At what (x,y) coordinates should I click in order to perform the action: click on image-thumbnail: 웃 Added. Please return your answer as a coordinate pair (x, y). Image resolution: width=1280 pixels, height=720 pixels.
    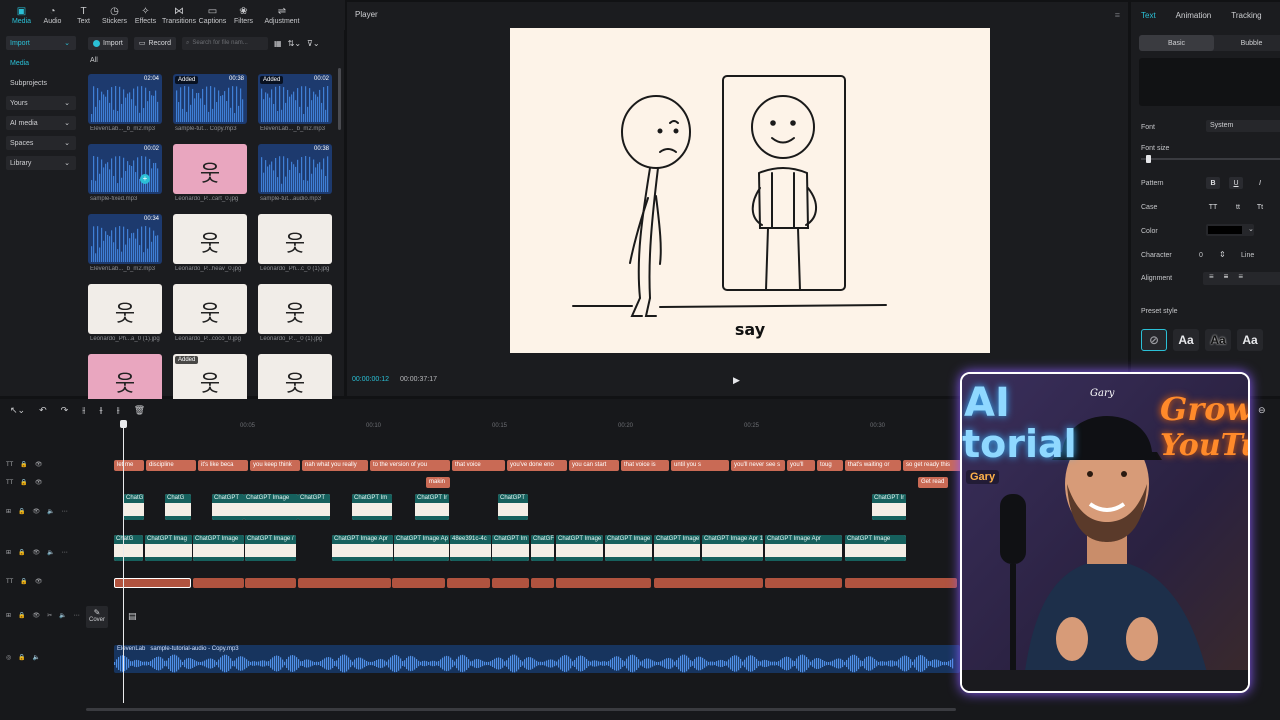
    Looking at the image, I should click on (210, 379).